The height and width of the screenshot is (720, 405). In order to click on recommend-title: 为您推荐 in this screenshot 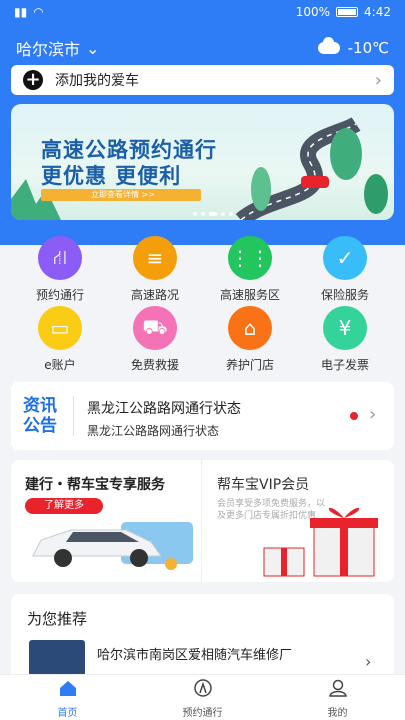, I will do `click(57, 619)`.